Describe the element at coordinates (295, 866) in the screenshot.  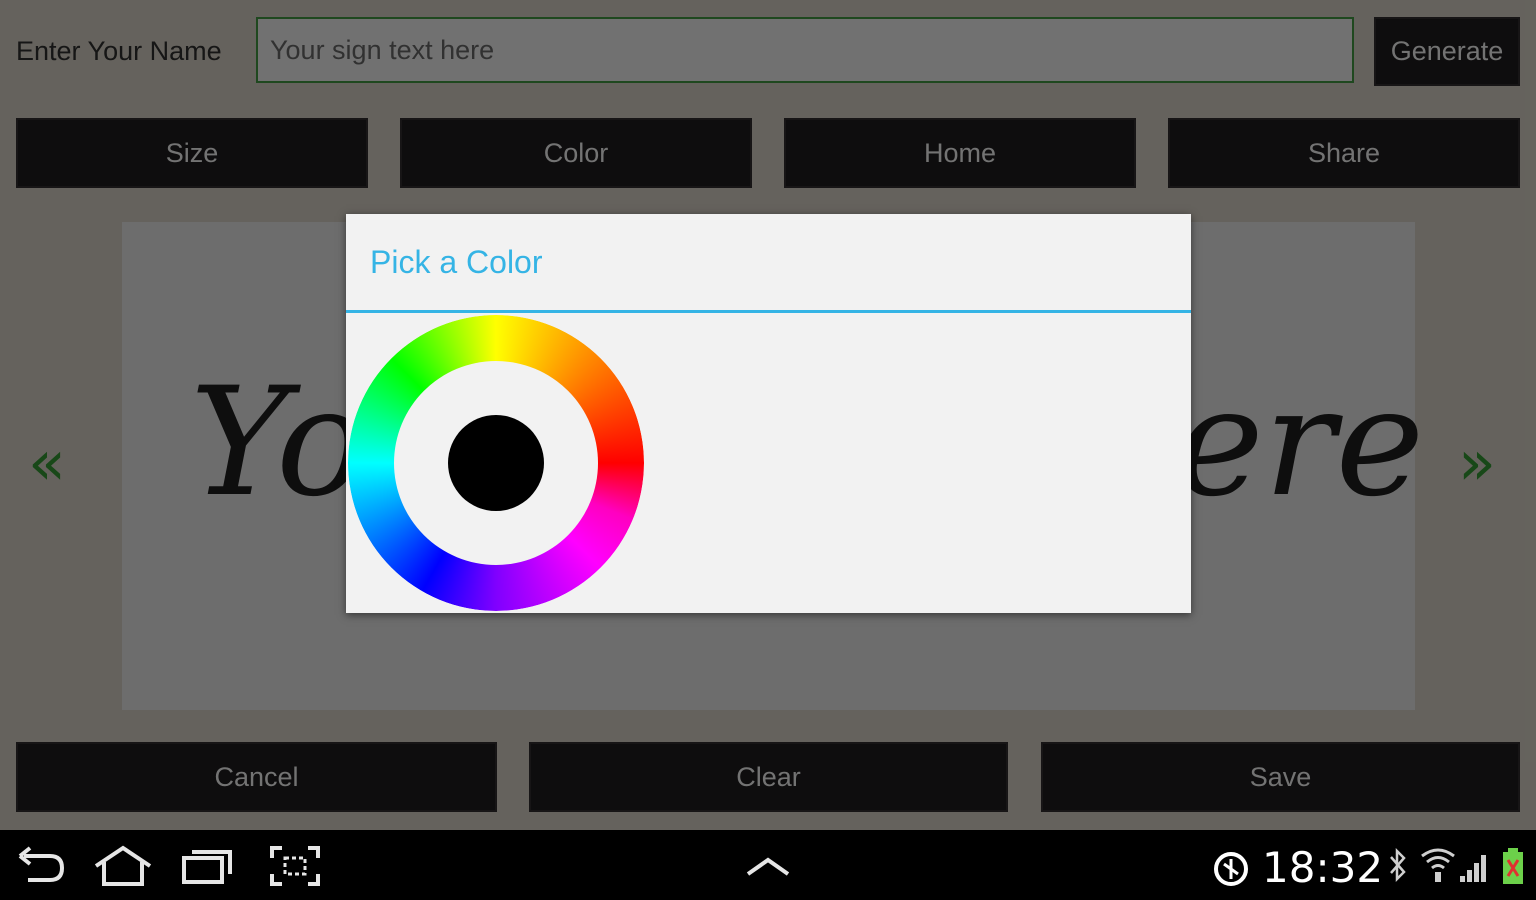
I see `screenshot-icon` at that location.